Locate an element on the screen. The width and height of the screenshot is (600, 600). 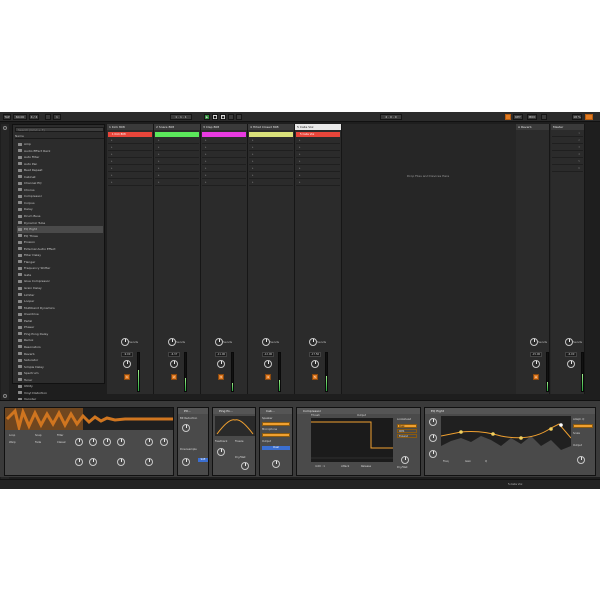
simpler-decay-knob is located at coordinates (93, 442).